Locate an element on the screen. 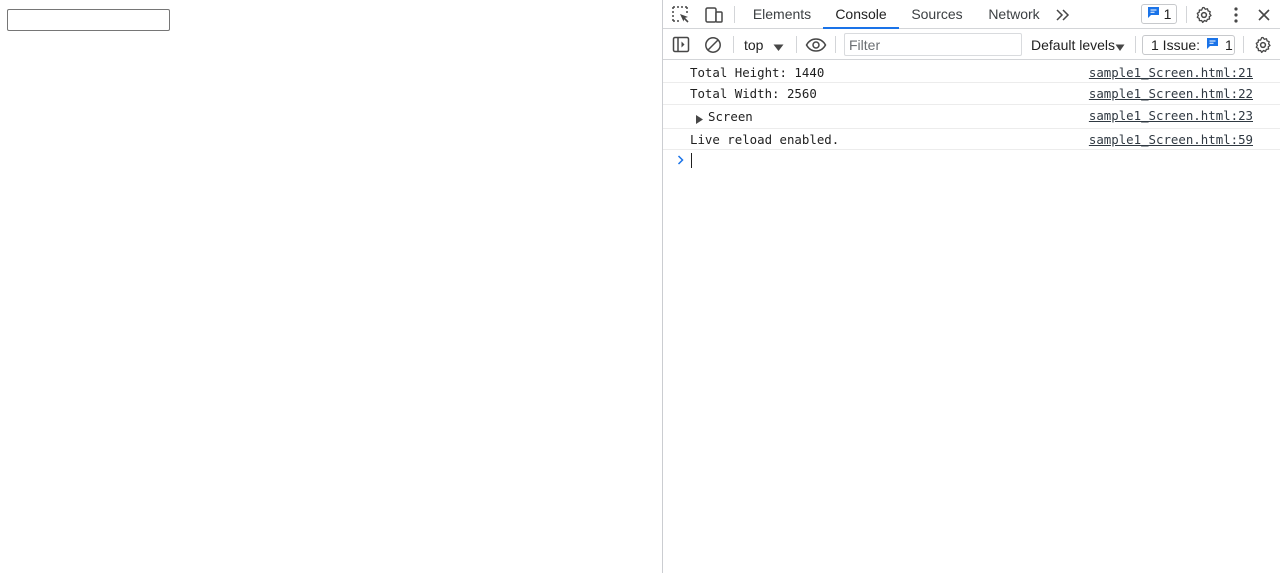  tab-network: Network is located at coordinates (1014, 14).